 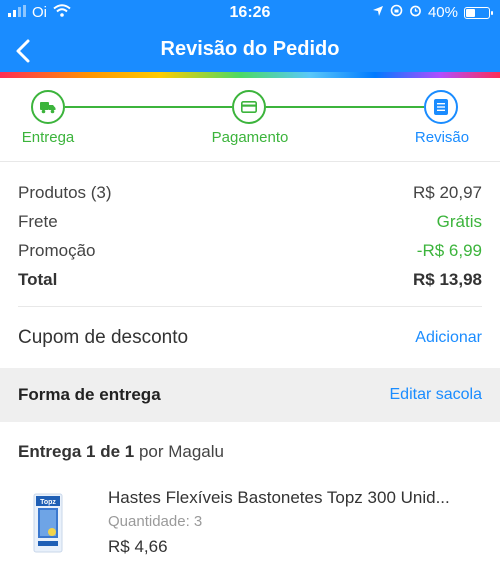 What do you see at coordinates (436, 395) in the screenshot?
I see `edit-bag-link: Editar sacola` at bounding box center [436, 395].